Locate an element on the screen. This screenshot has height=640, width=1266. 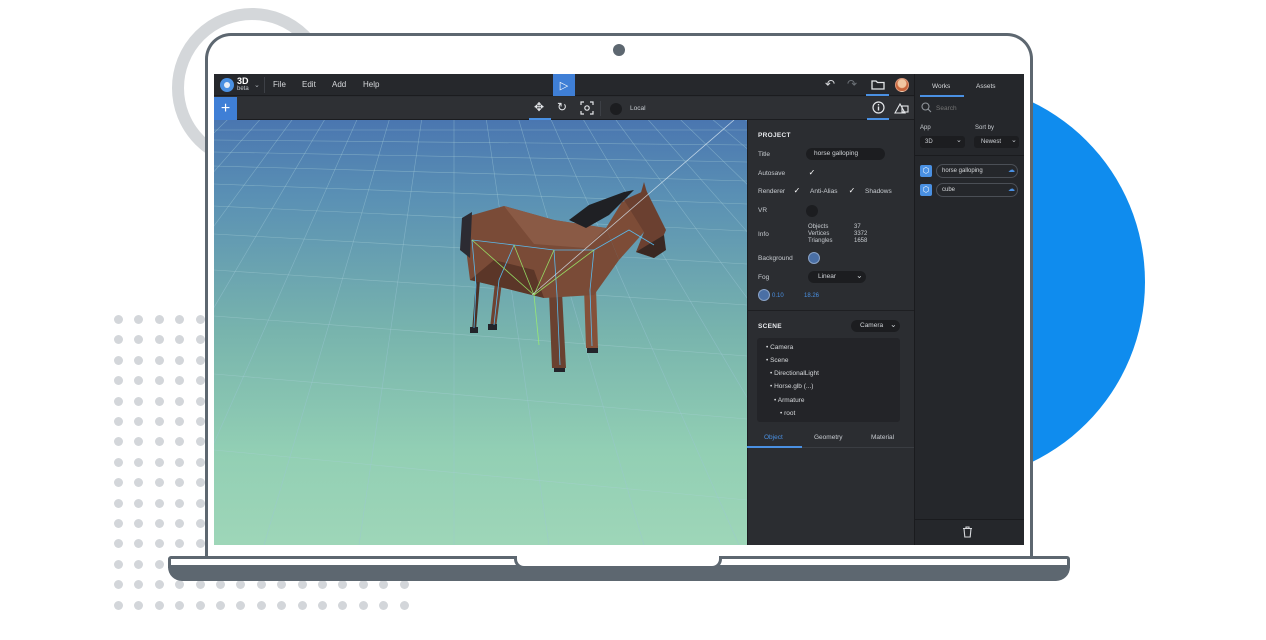
fog-far-value: 18.26 is located at coordinates (811, 296).